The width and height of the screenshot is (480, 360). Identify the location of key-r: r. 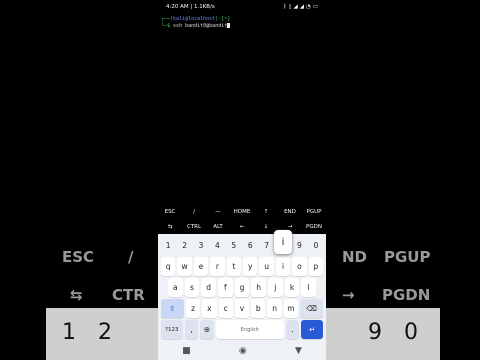
(217, 266).